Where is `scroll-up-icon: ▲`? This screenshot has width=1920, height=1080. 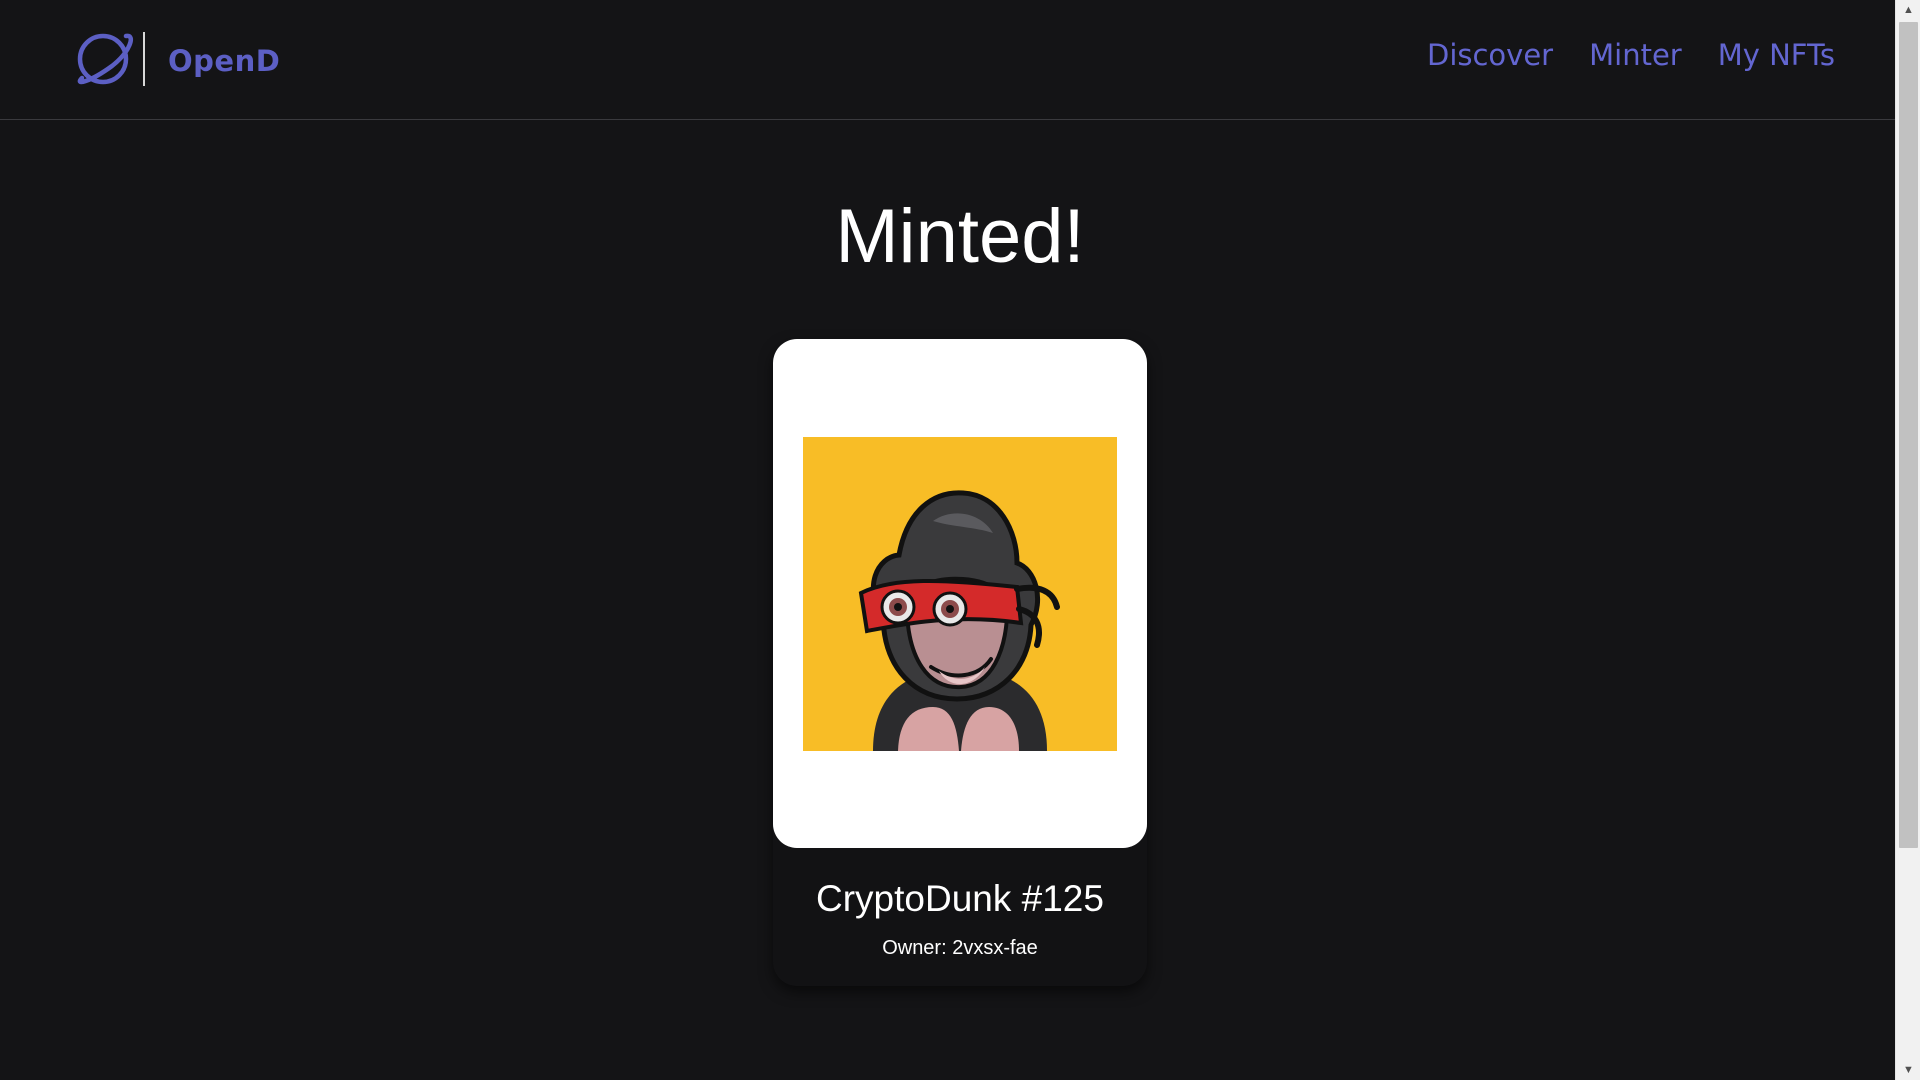
scroll-up-icon: ▲ is located at coordinates (1908, 10).